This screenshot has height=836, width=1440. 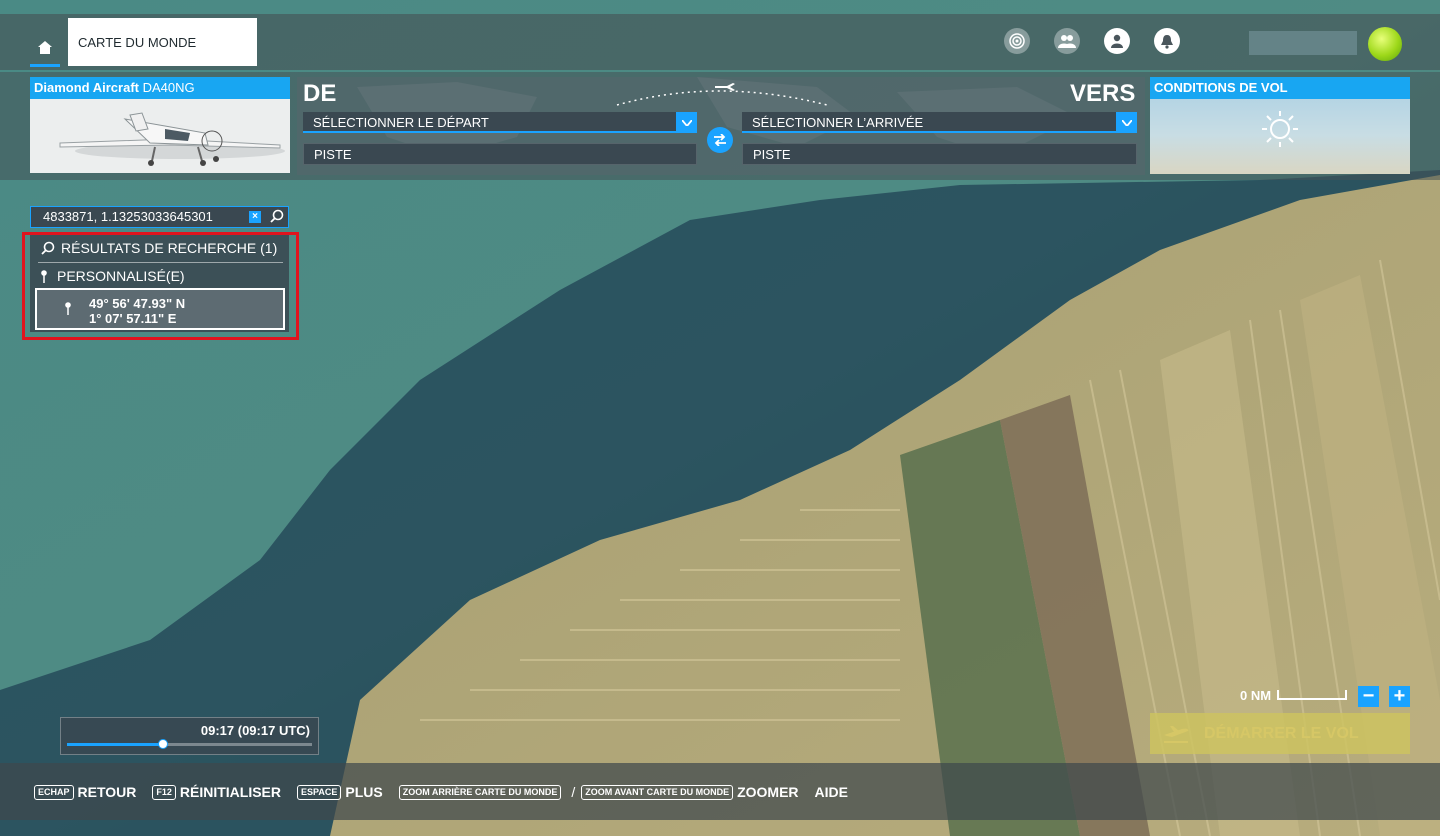 I want to click on activity-button, so click(x=1017, y=41).